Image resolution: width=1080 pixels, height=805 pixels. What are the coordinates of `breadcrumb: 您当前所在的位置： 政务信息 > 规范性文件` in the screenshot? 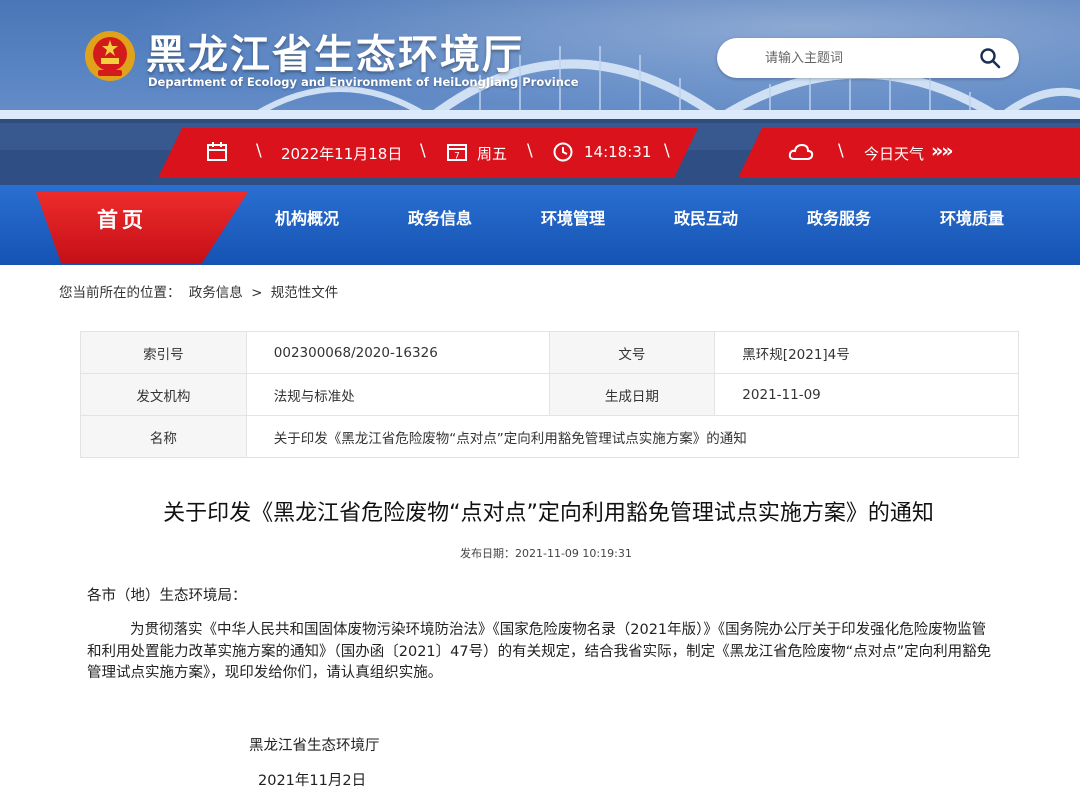 It's located at (200, 291).